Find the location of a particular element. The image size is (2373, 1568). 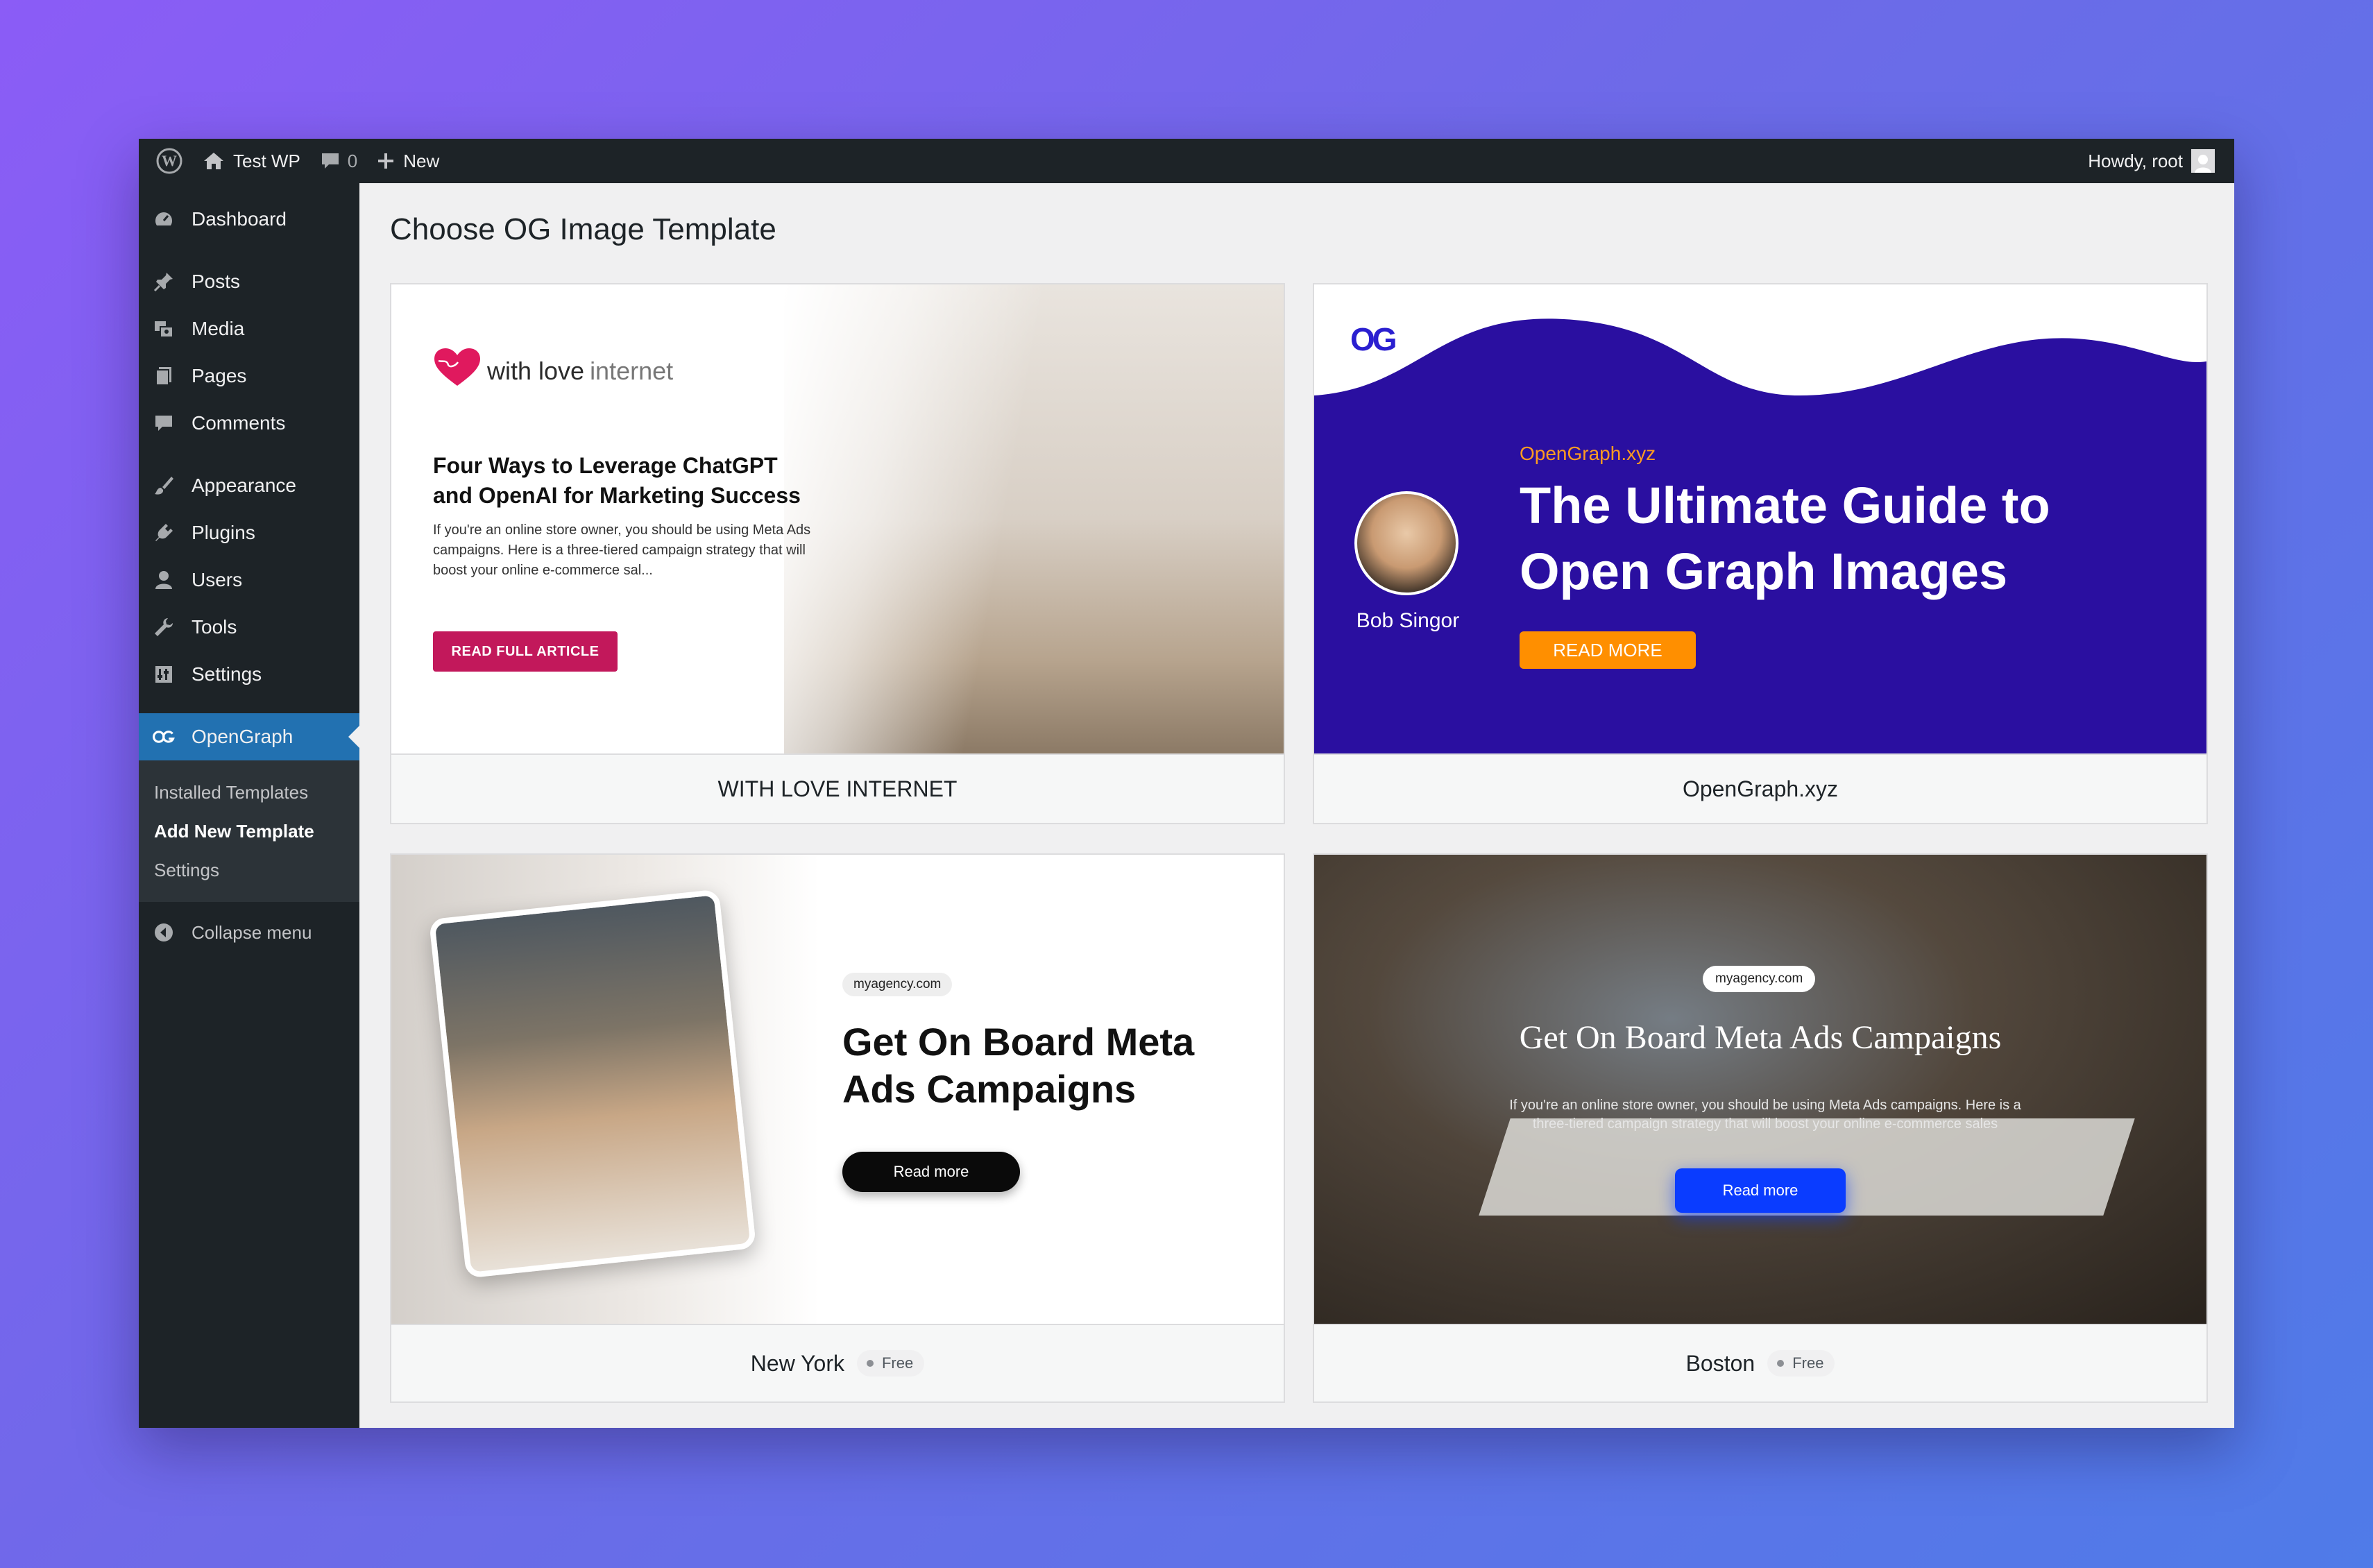

submenu-installed-templates: Installed Templates is located at coordinates (249, 792).